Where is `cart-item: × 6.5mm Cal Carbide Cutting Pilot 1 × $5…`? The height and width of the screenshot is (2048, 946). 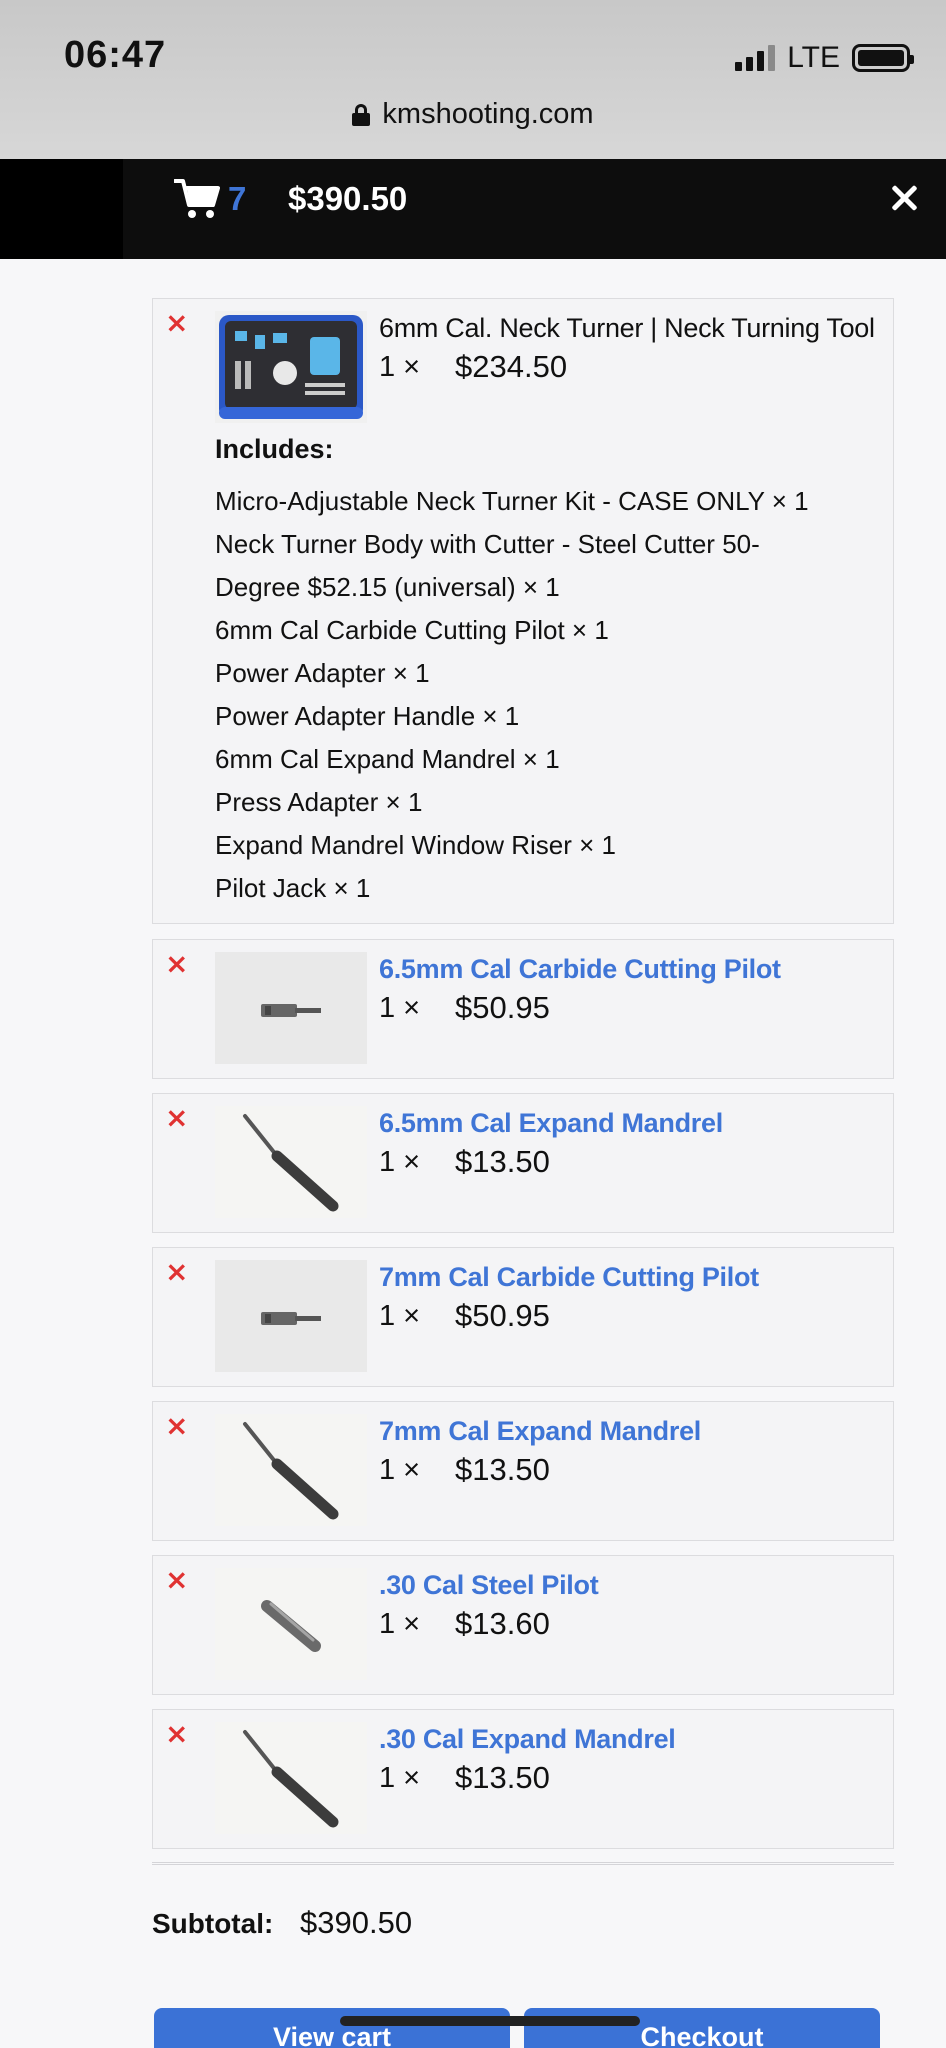 cart-item: × 6.5mm Cal Carbide Cutting Pilot 1 × $5… is located at coordinates (523, 1009).